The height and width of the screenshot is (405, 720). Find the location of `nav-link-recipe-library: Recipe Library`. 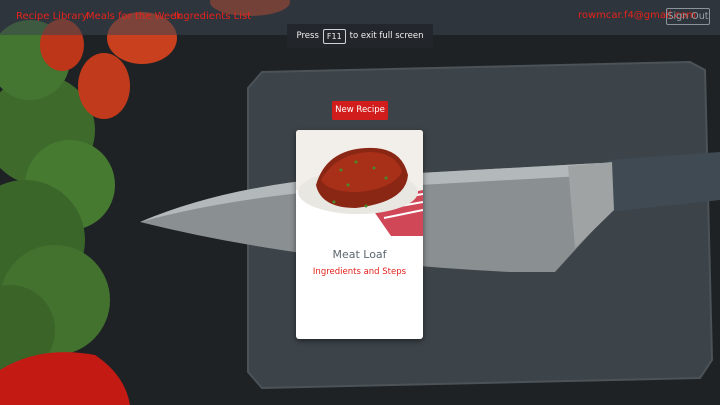

nav-link-recipe-library: Recipe Library is located at coordinates (52, 16).